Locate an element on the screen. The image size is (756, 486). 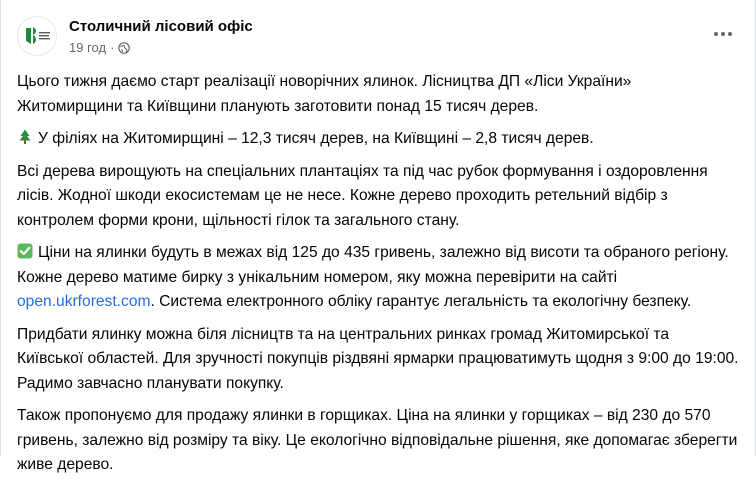
page-avatar is located at coordinates (37, 36).